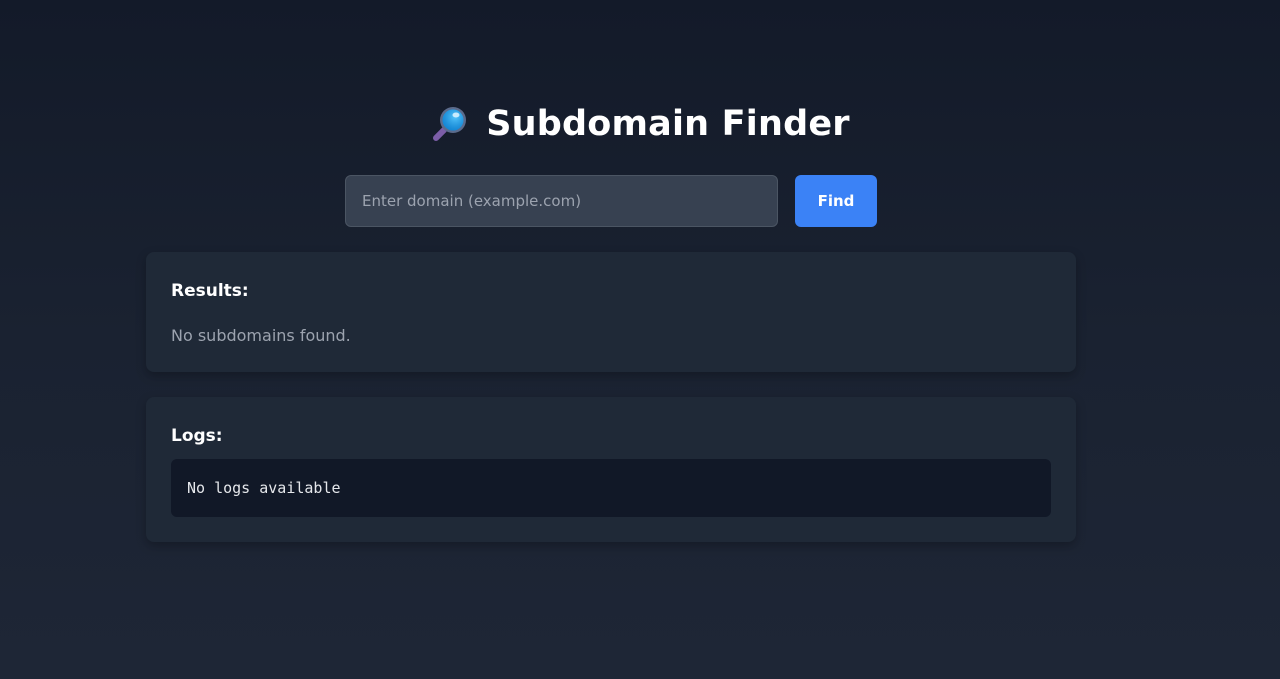 The image size is (1280, 679). I want to click on logs-heading: Logs:, so click(197, 436).